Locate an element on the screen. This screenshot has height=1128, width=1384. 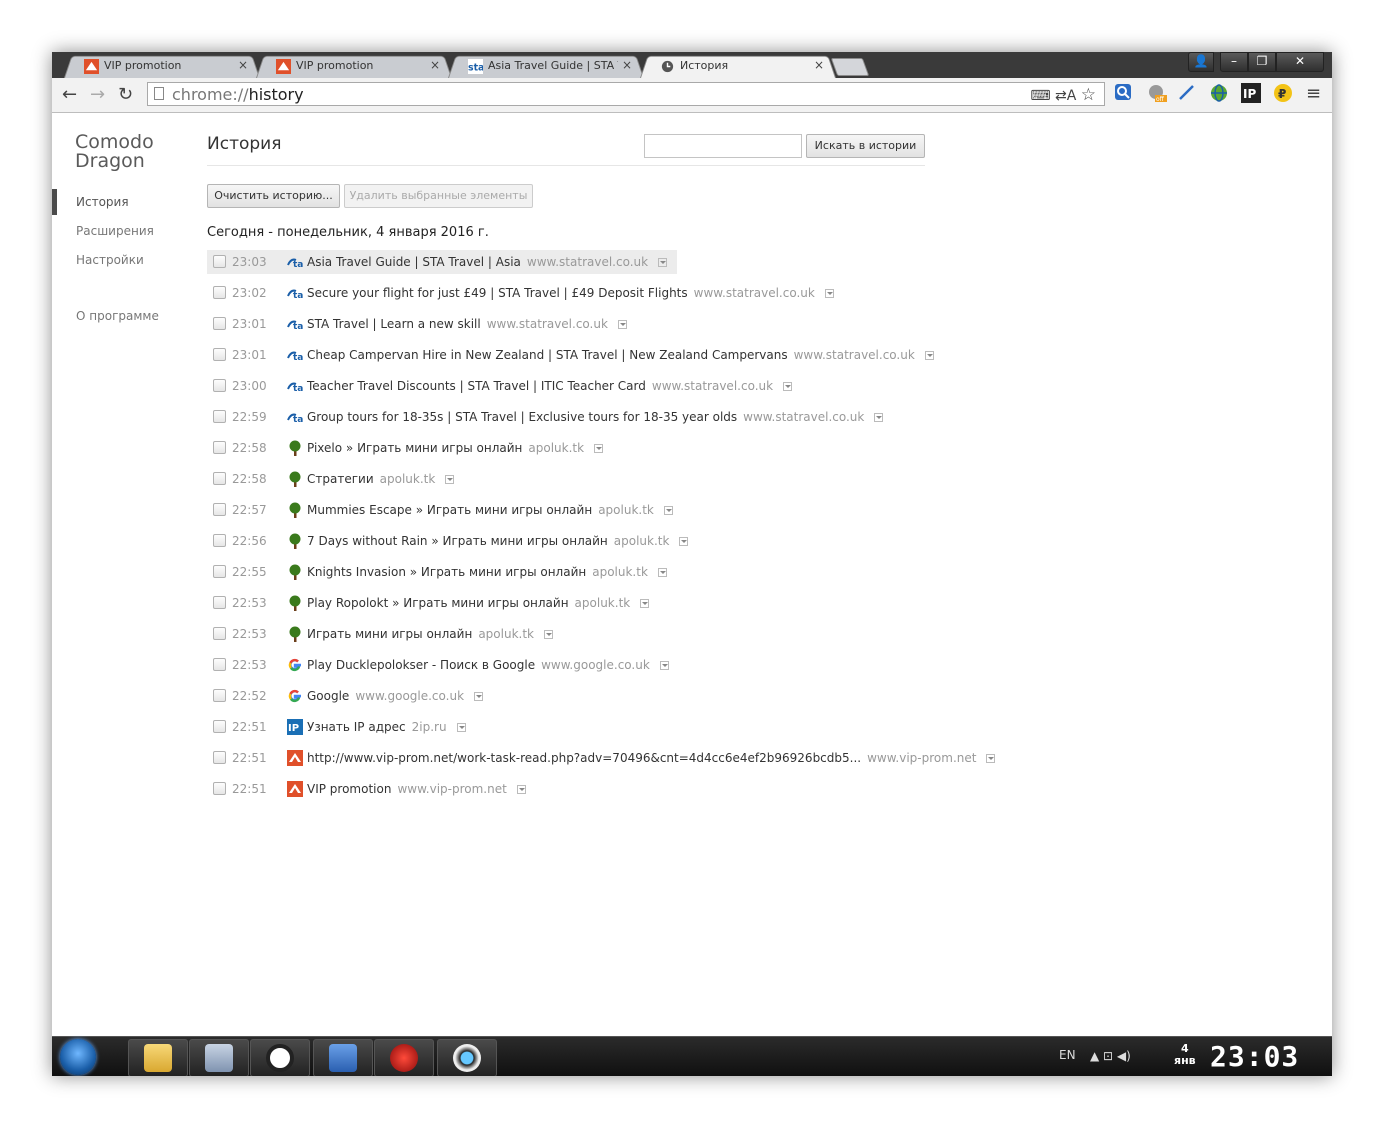
menu-icon: ≡ is located at coordinates (1313, 93).